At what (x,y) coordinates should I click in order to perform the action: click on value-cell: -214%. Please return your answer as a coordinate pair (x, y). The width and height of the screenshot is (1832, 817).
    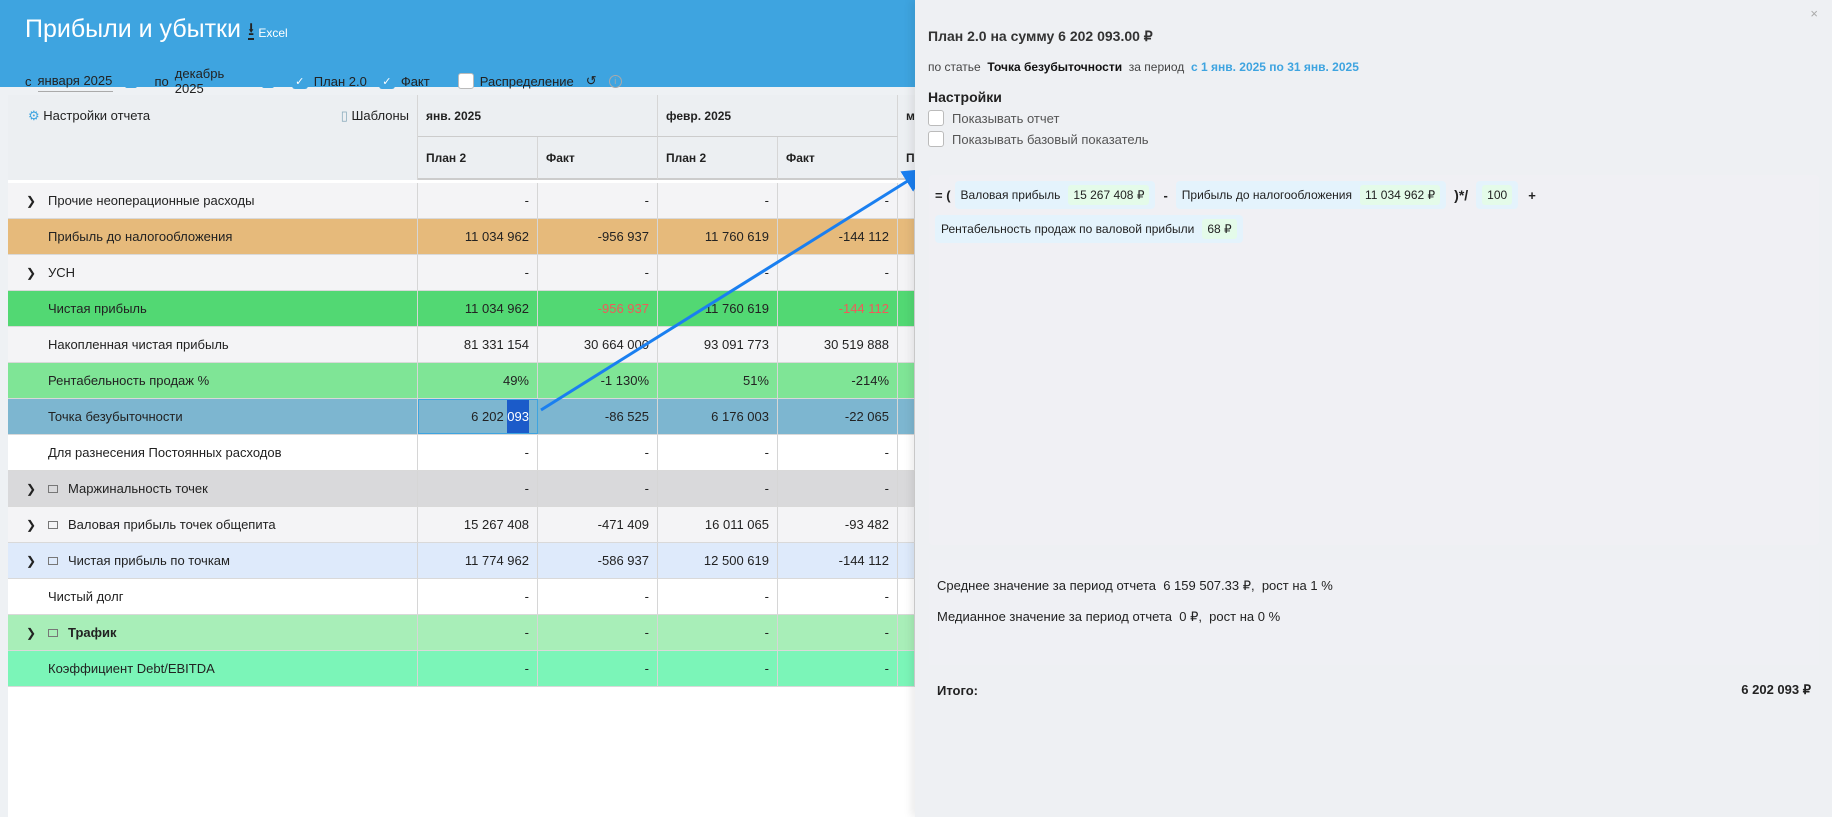
    Looking at the image, I should click on (838, 380).